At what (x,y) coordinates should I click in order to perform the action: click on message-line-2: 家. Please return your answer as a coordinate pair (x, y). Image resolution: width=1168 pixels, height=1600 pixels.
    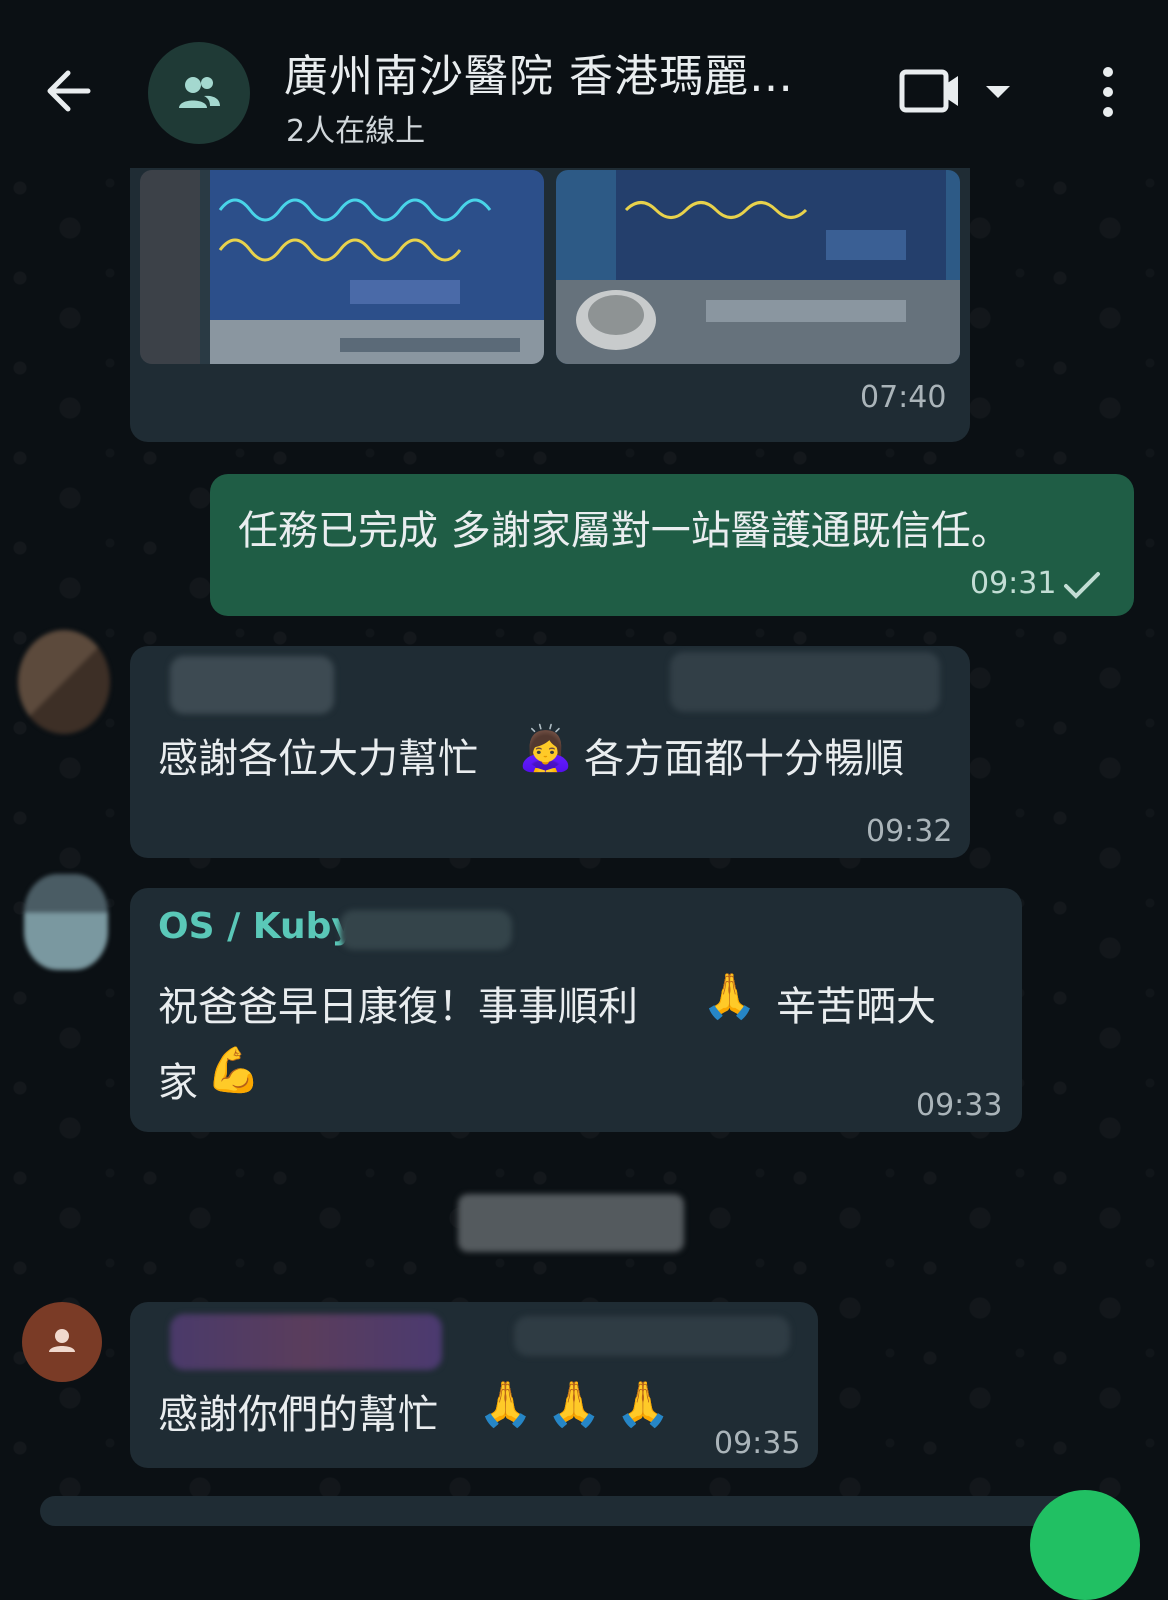
    Looking at the image, I should click on (178, 1083).